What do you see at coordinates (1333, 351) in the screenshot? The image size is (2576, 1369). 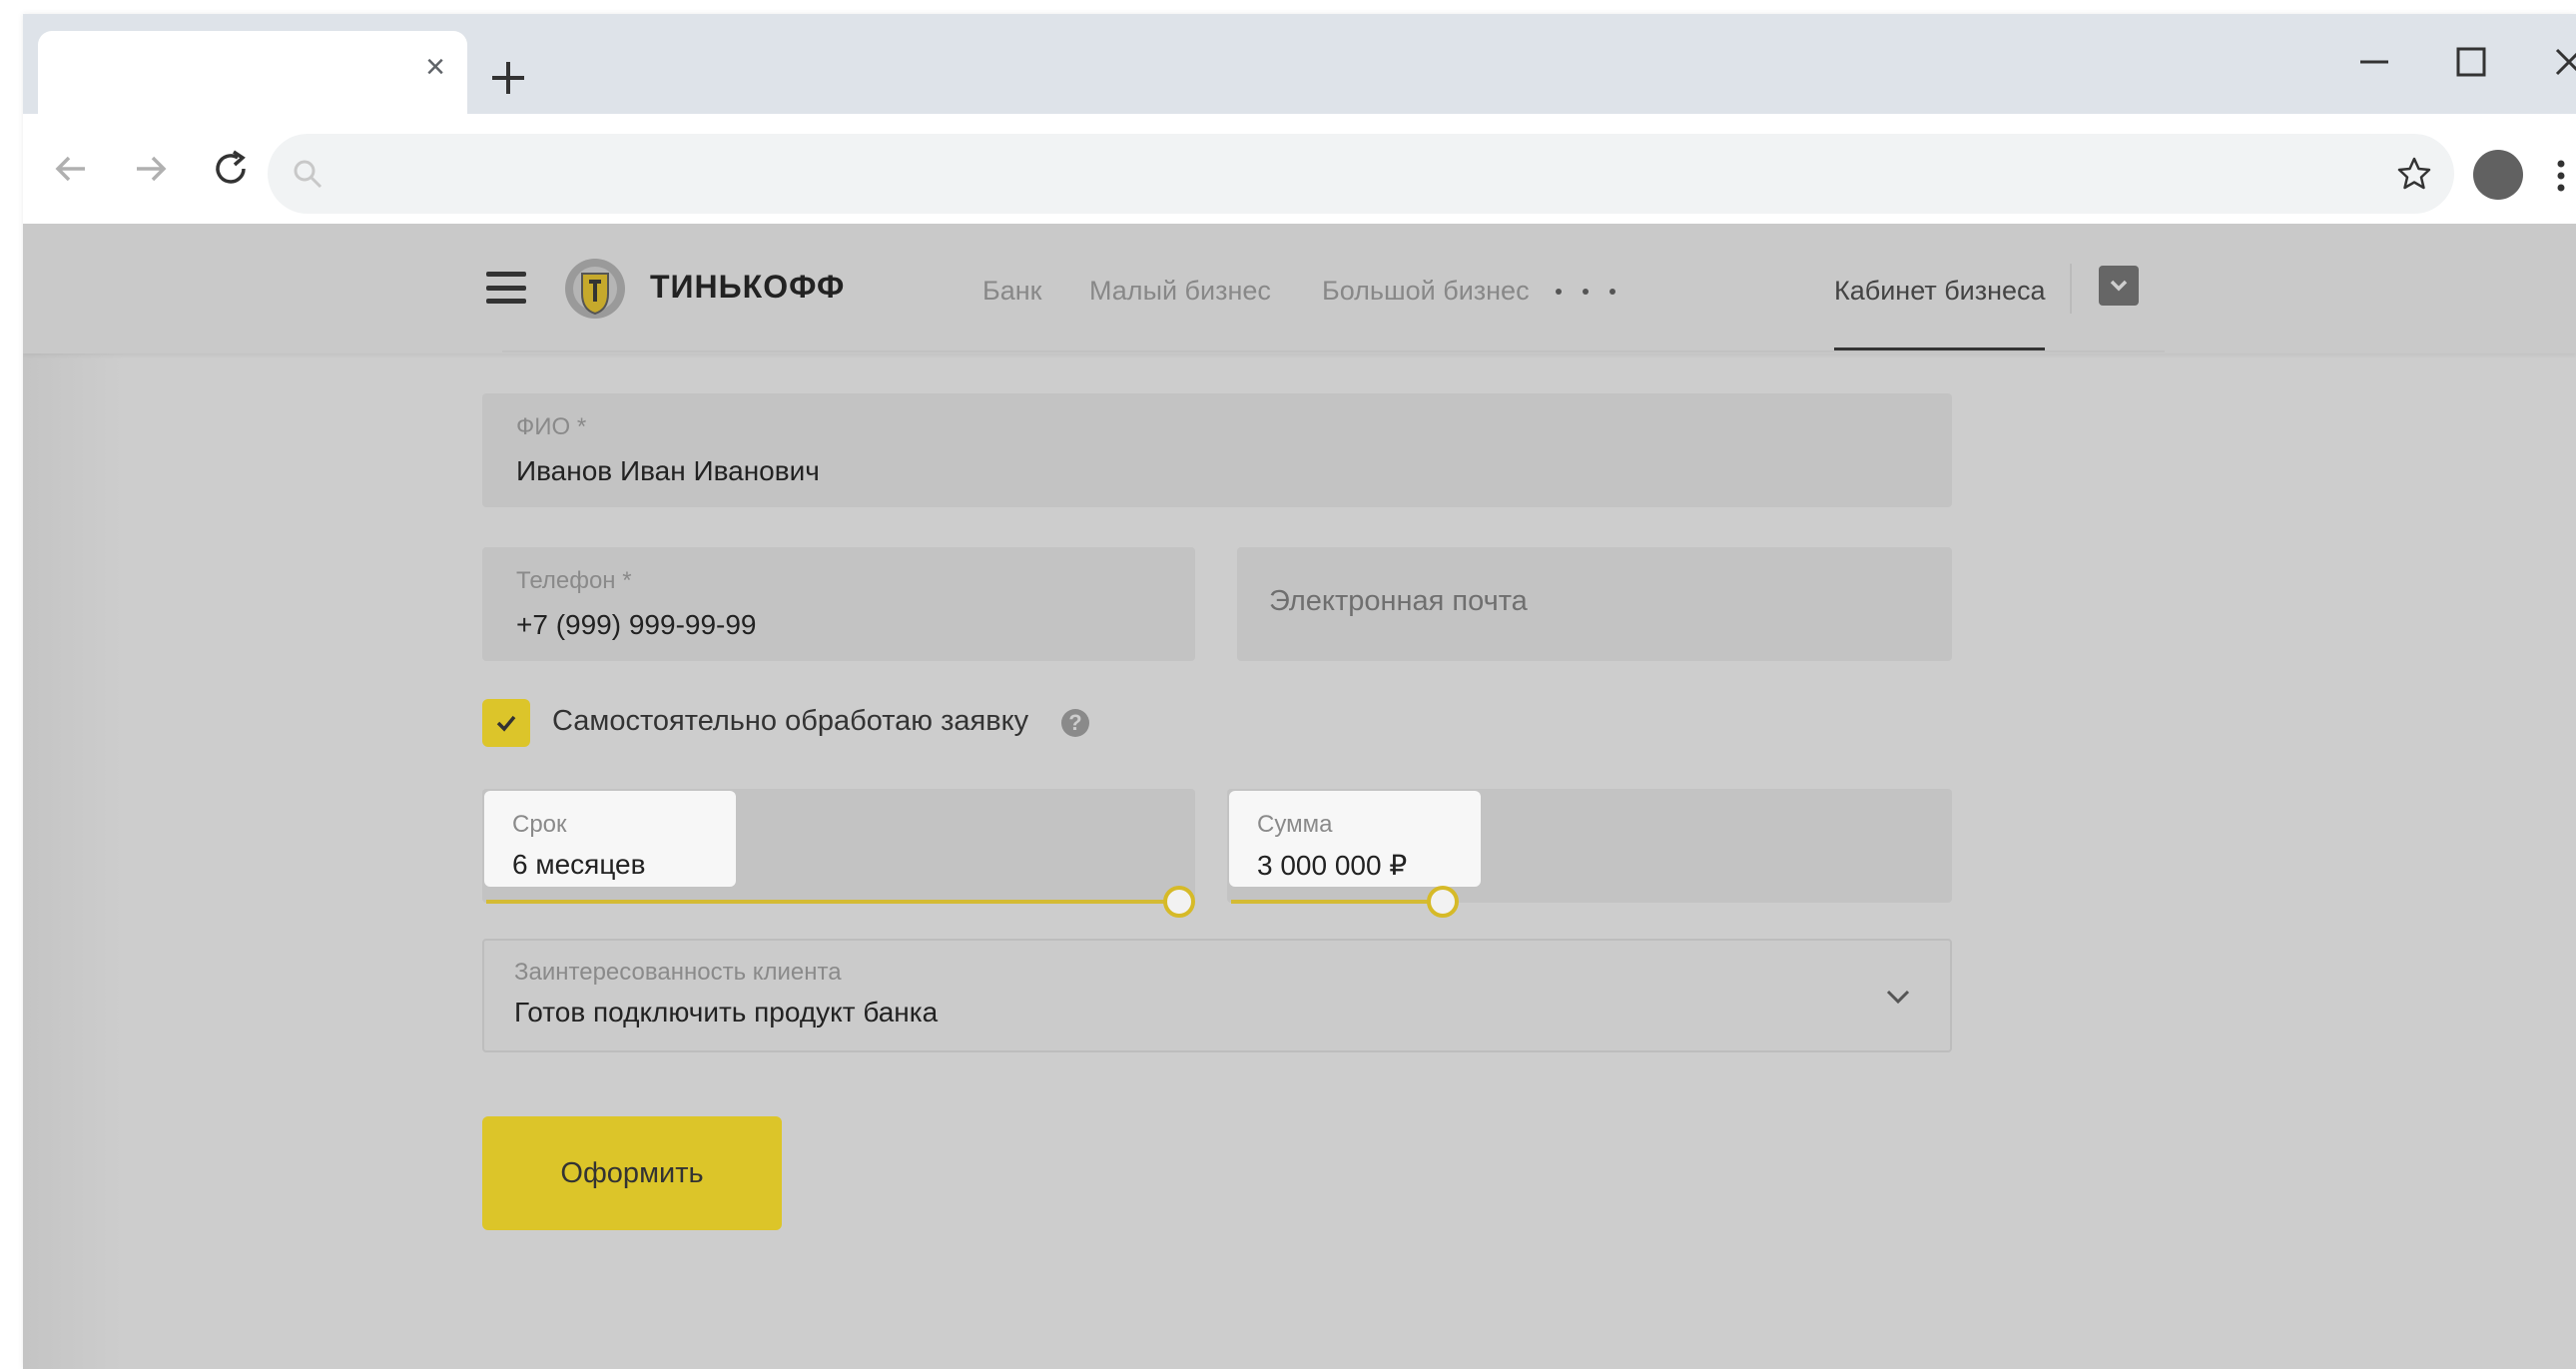 I see `header-divider-line` at bounding box center [1333, 351].